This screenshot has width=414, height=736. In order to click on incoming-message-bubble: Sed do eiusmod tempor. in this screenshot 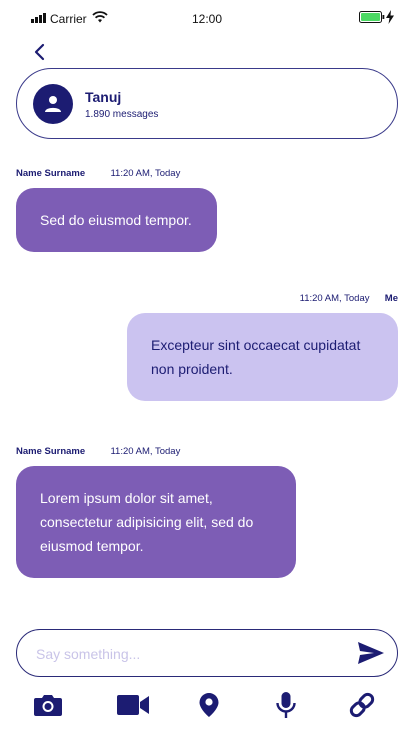, I will do `click(116, 220)`.